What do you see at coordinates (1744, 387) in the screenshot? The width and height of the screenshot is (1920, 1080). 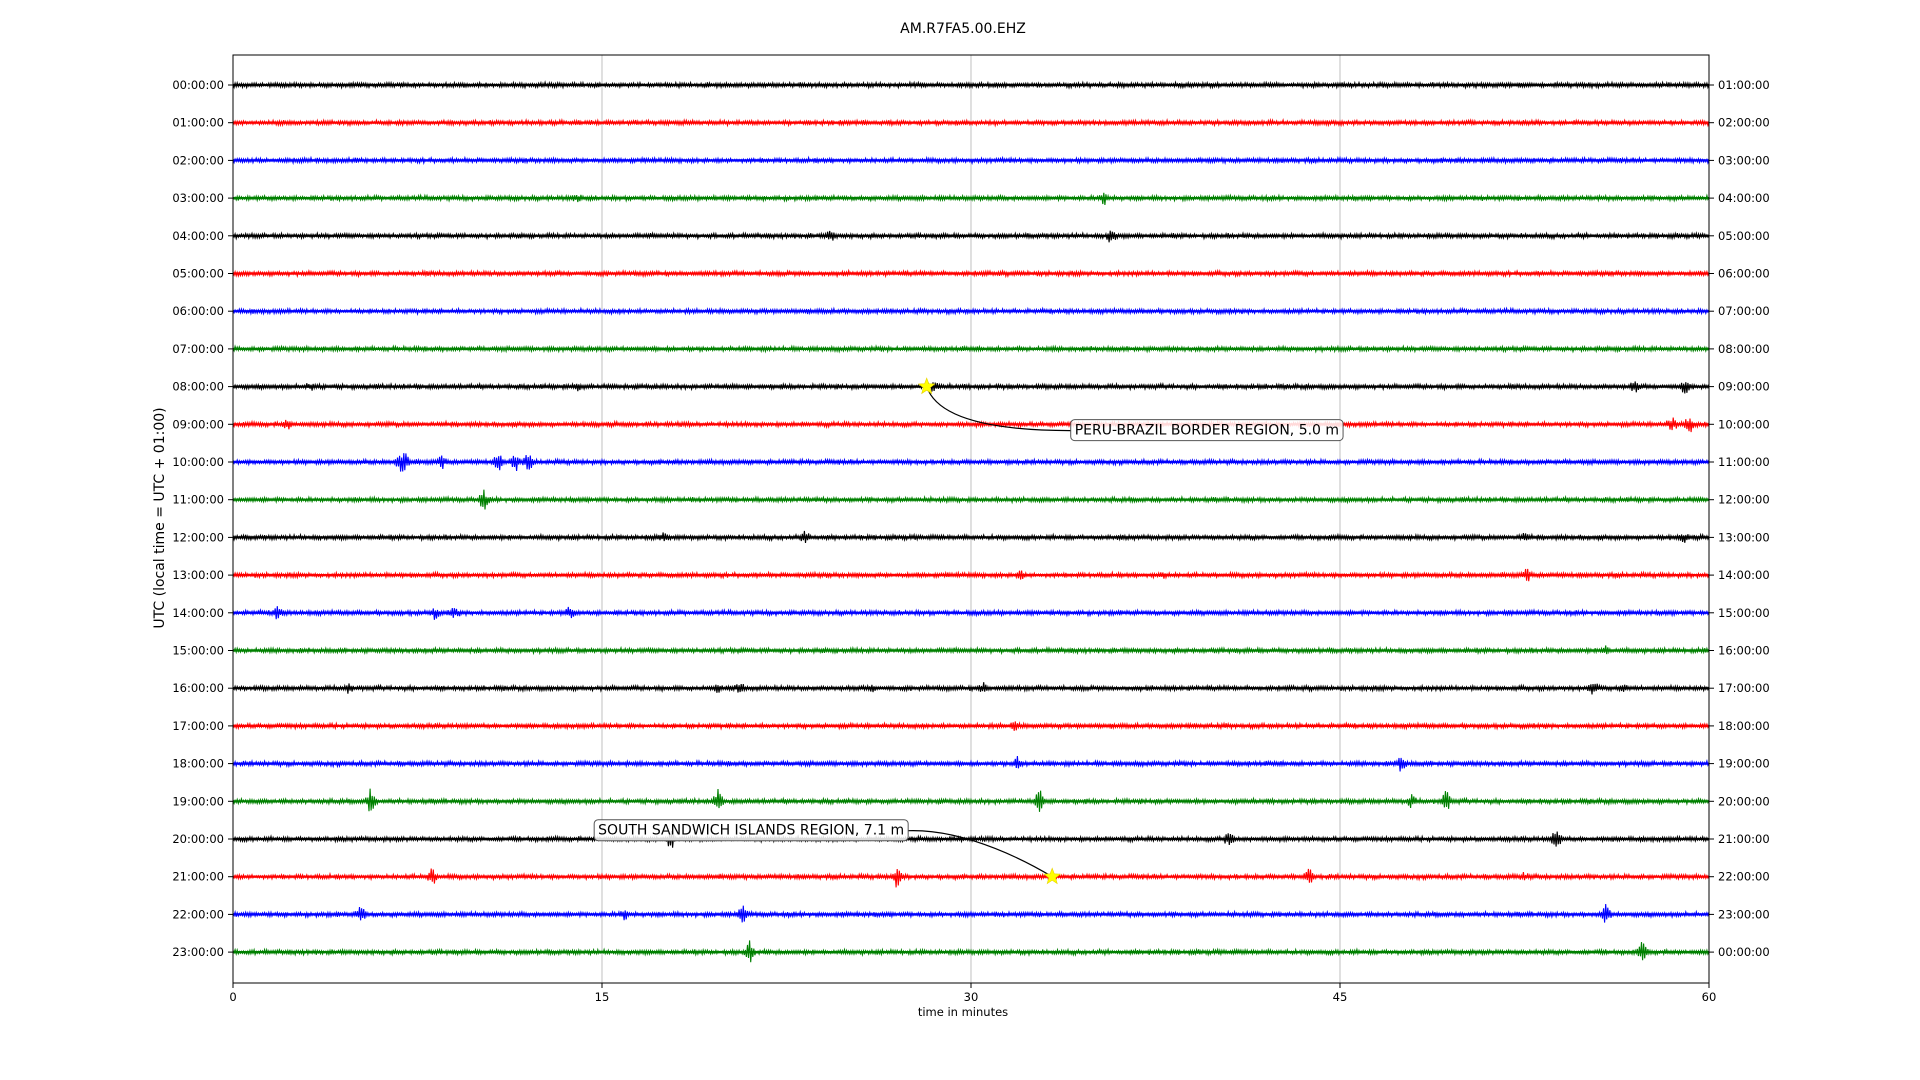 I see `right-tick-label-8: 09:00:00` at bounding box center [1744, 387].